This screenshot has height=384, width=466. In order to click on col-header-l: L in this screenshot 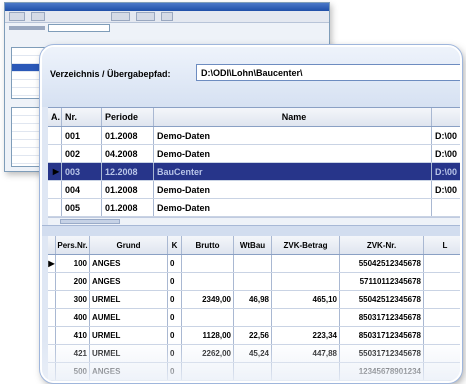, I will do `click(442, 245)`.